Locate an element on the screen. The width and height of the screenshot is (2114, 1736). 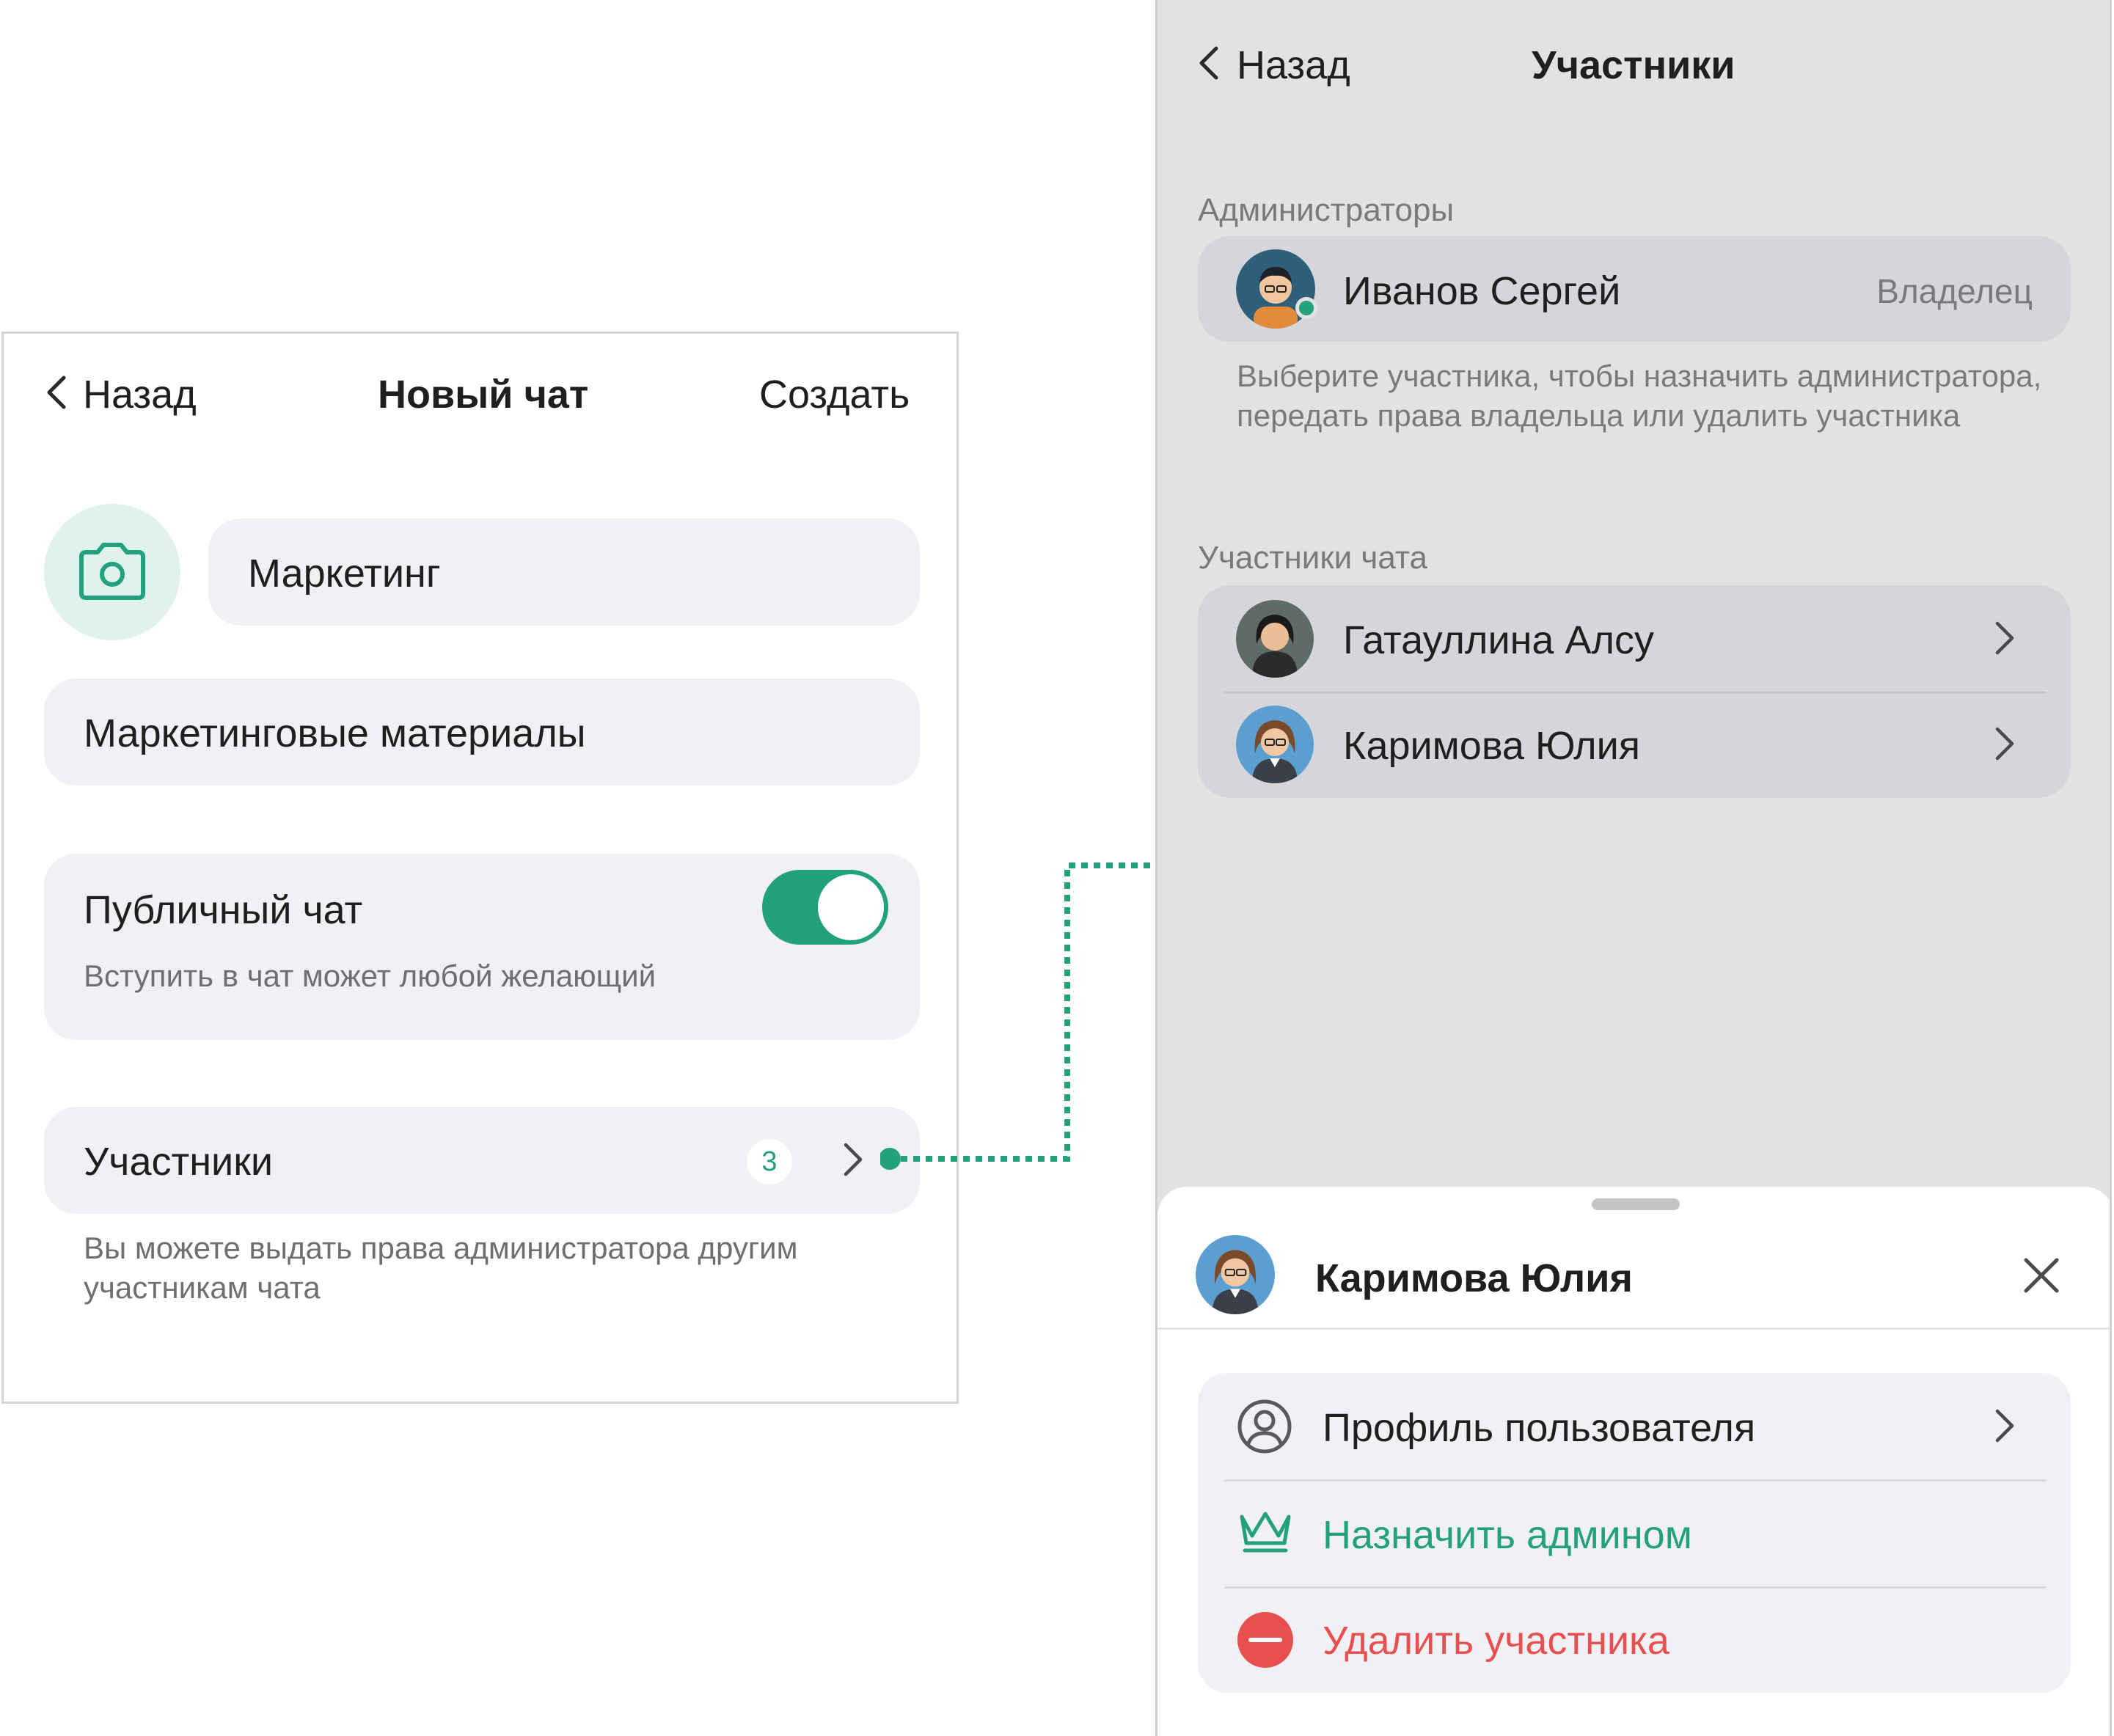
chat-description-field: Маркетинговые материалы is located at coordinates (482, 731).